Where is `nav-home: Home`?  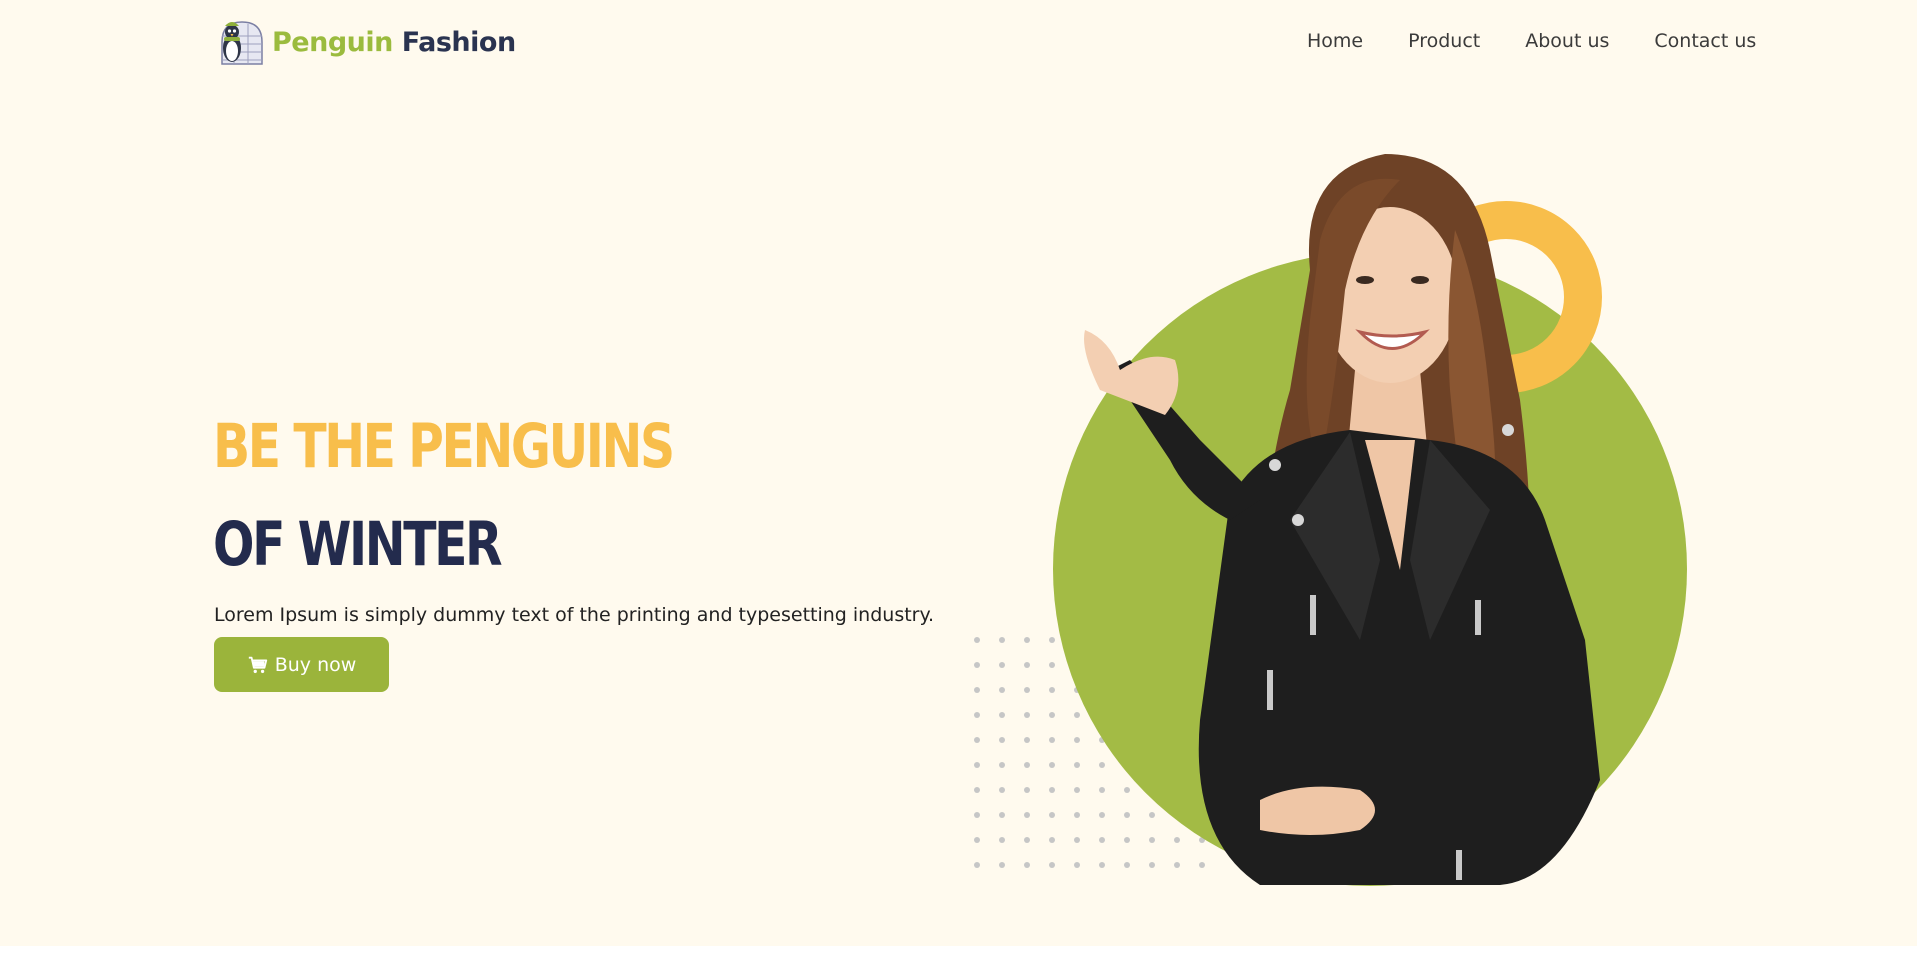
nav-home: Home is located at coordinates (1335, 41).